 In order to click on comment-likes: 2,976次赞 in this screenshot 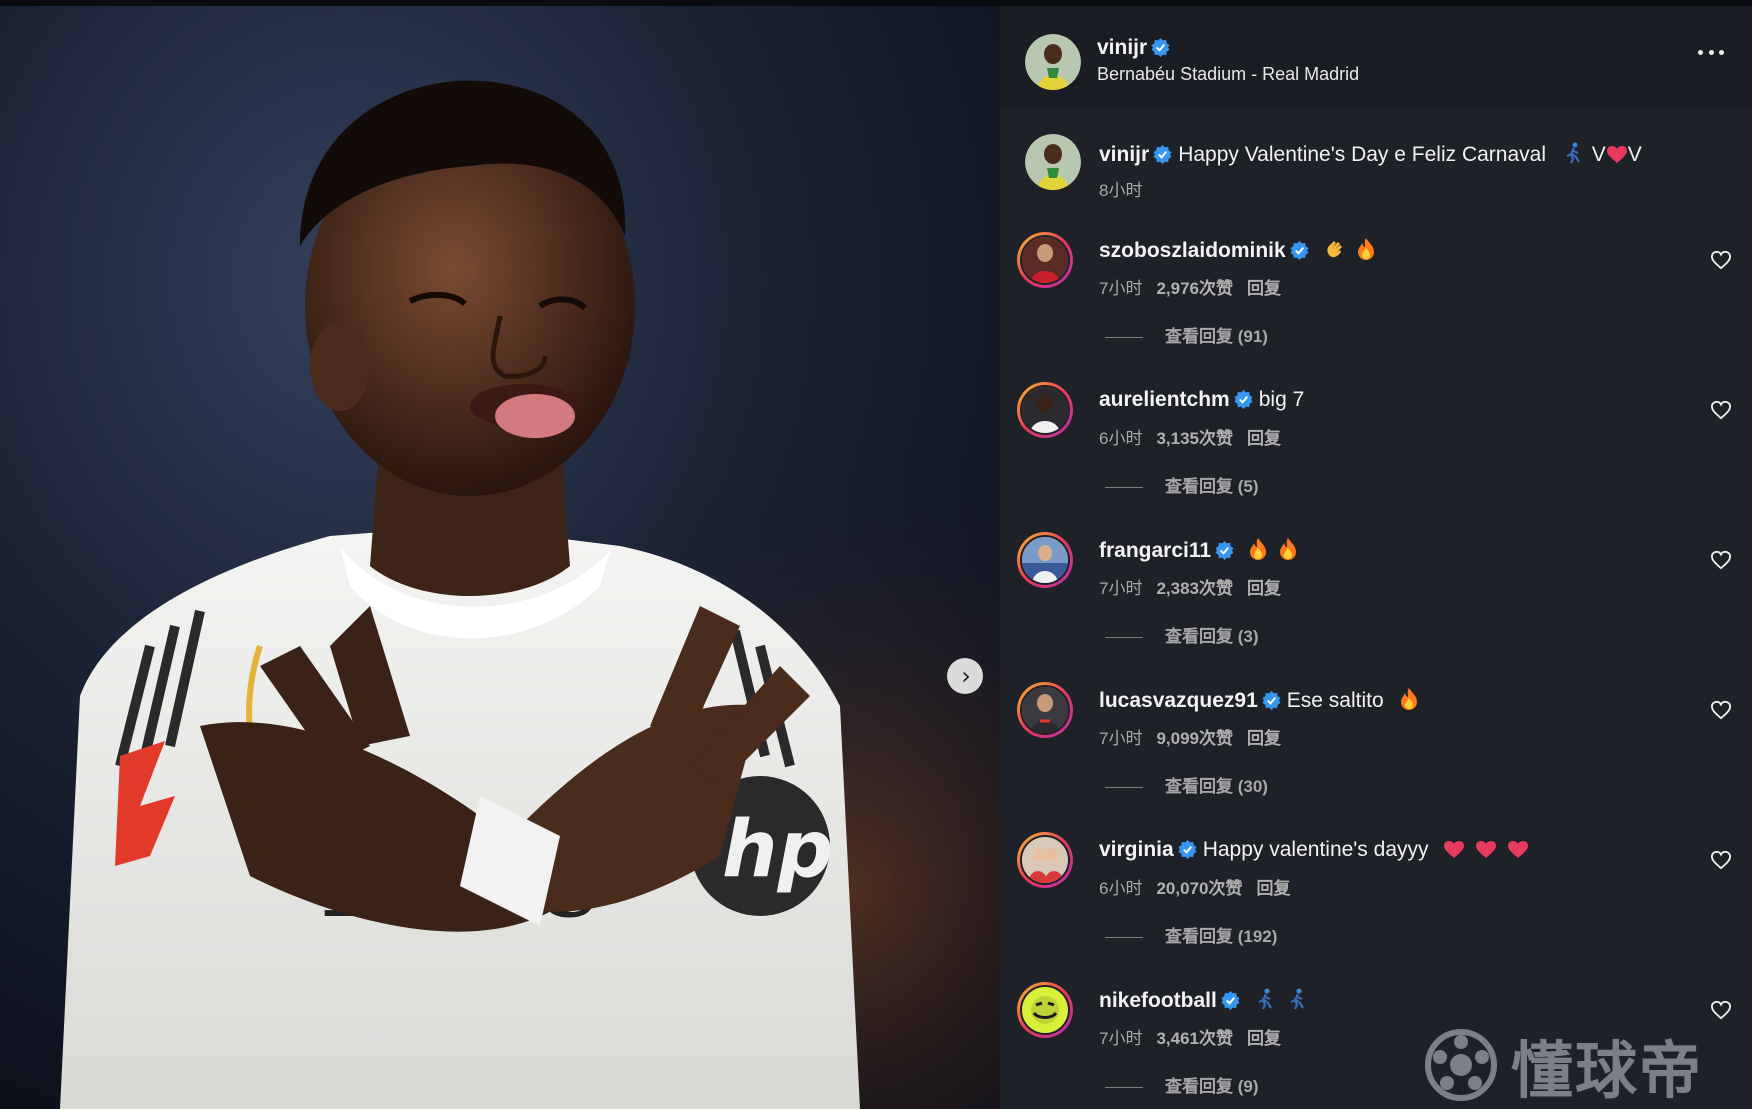, I will do `click(1194, 288)`.